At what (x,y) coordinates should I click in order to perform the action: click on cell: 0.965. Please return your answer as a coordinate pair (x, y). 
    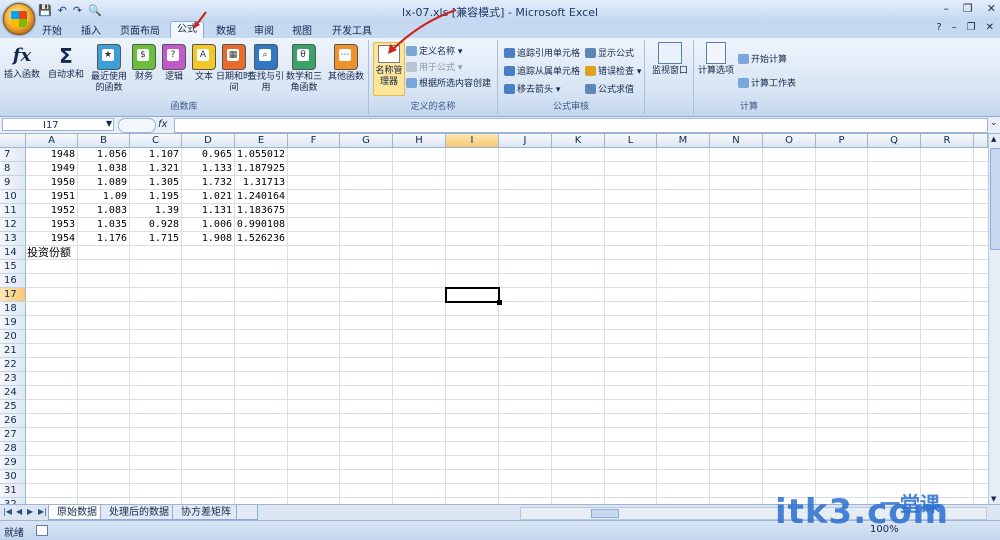
    Looking at the image, I should click on (207, 155).